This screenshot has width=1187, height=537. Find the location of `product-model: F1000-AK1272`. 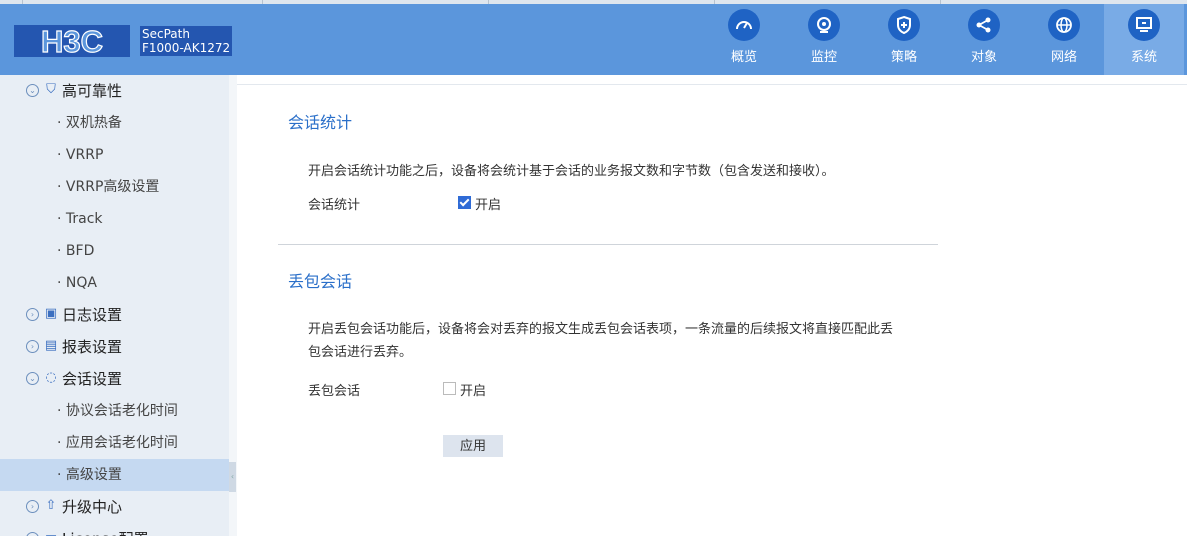

product-model: F1000-AK1272 is located at coordinates (186, 48).